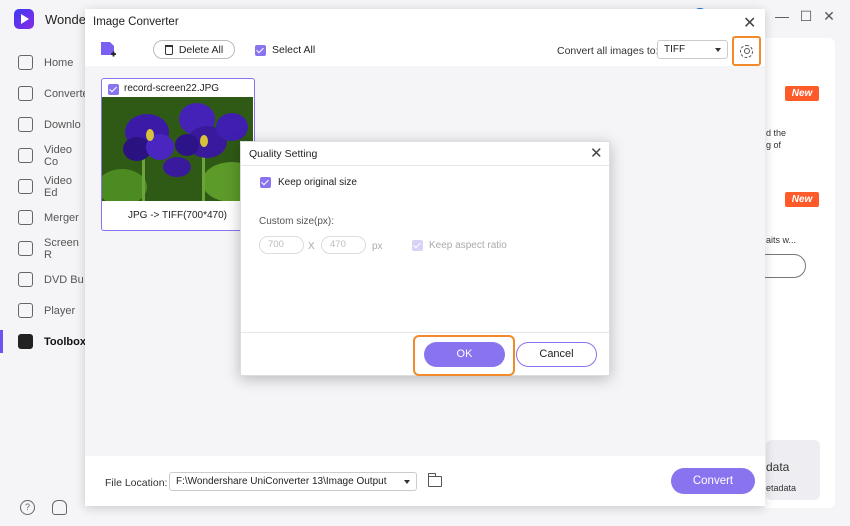  Describe the element at coordinates (459, 245) in the screenshot. I see `keep-aspect-ratio-checkbox: Keep aspect ratio` at that location.